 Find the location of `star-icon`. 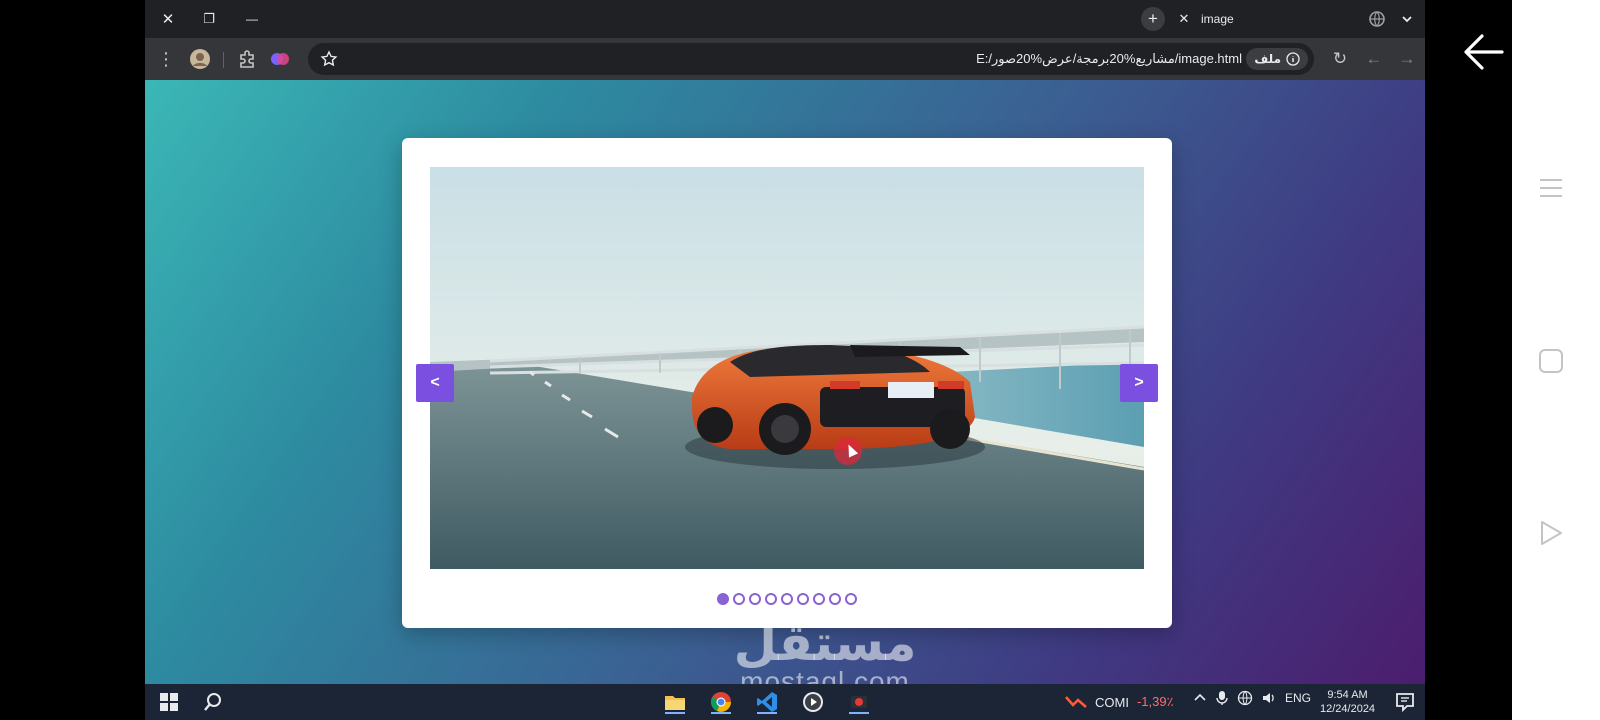

star-icon is located at coordinates (329, 59).